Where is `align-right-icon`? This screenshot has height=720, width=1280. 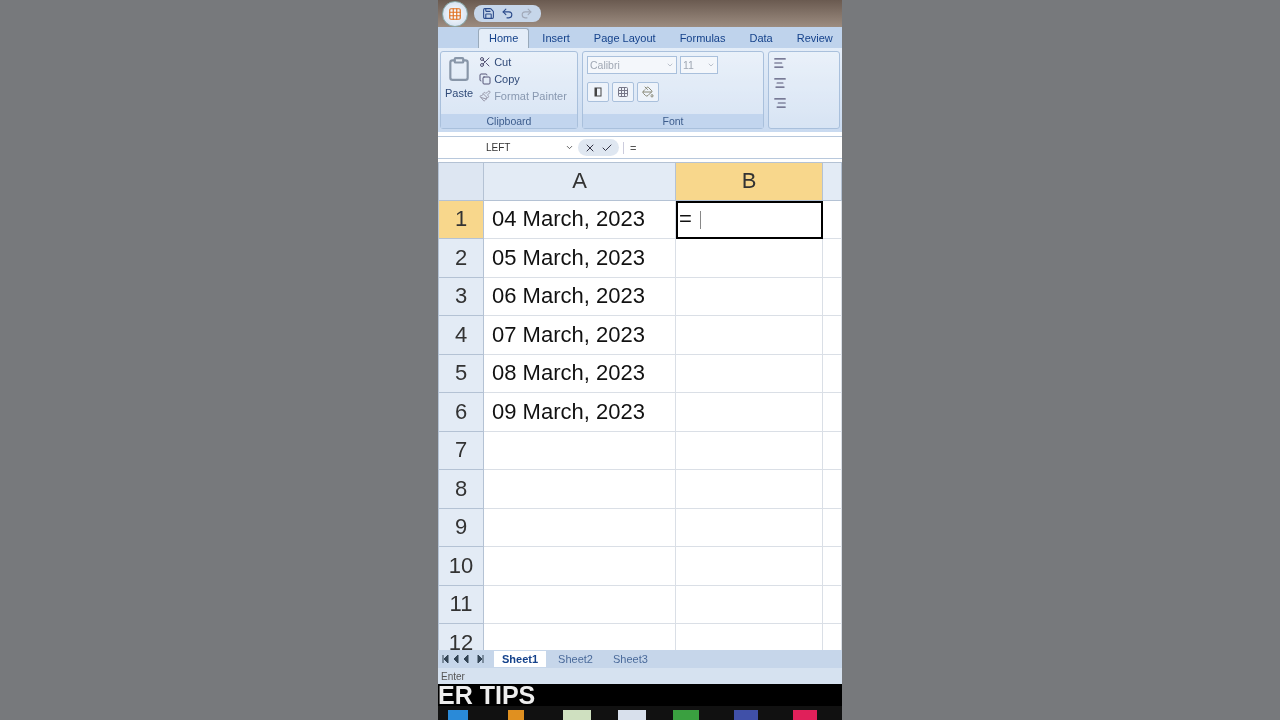
align-right-icon is located at coordinates (780, 103).